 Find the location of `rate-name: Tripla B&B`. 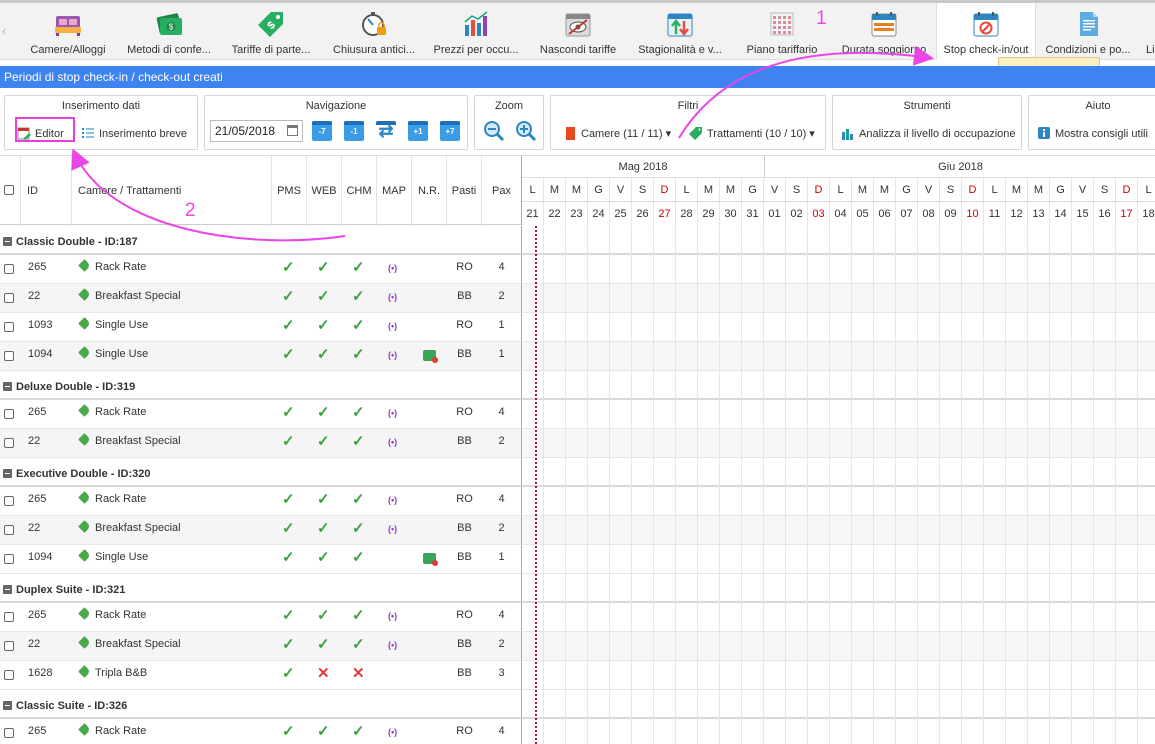

rate-name: Tripla B&B is located at coordinates (112, 675).